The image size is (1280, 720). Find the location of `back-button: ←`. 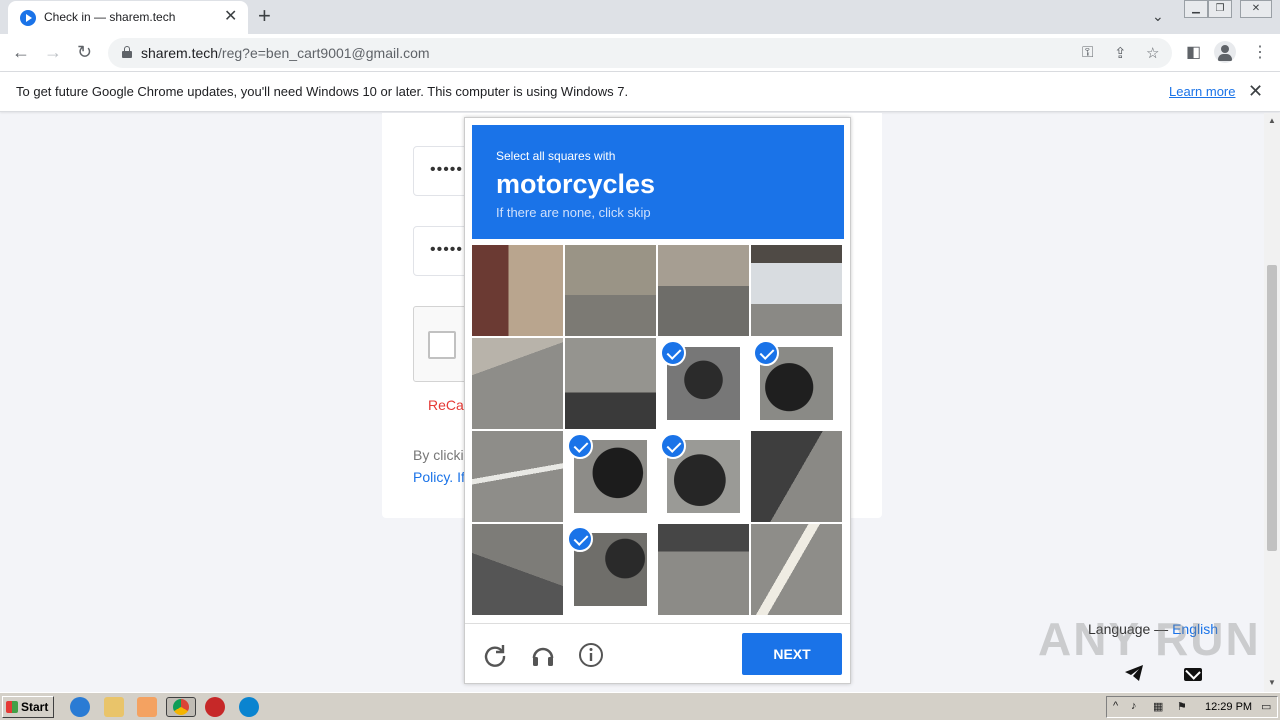

back-button: ← is located at coordinates (21, 52).